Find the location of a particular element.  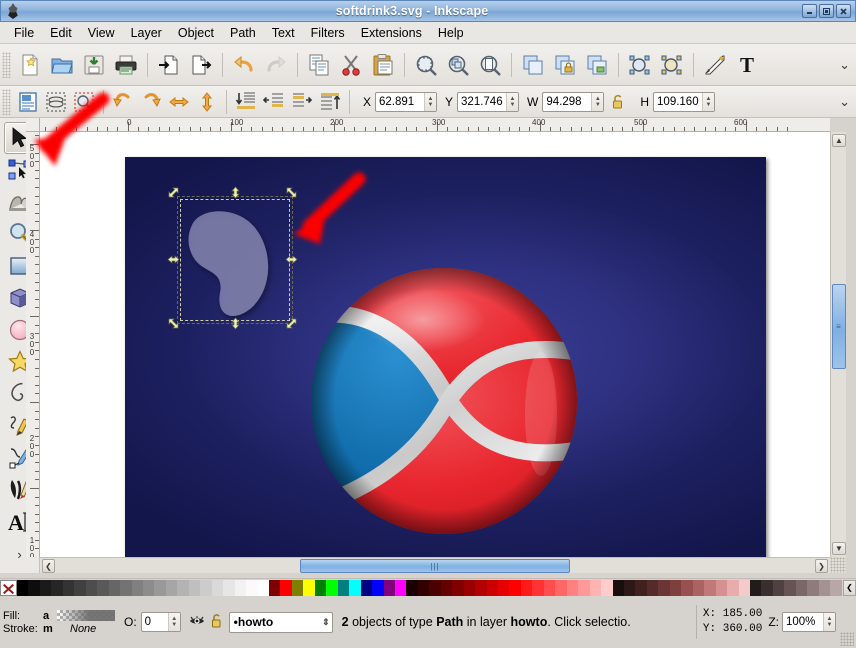

text-properties-icon: T is located at coordinates (747, 65).